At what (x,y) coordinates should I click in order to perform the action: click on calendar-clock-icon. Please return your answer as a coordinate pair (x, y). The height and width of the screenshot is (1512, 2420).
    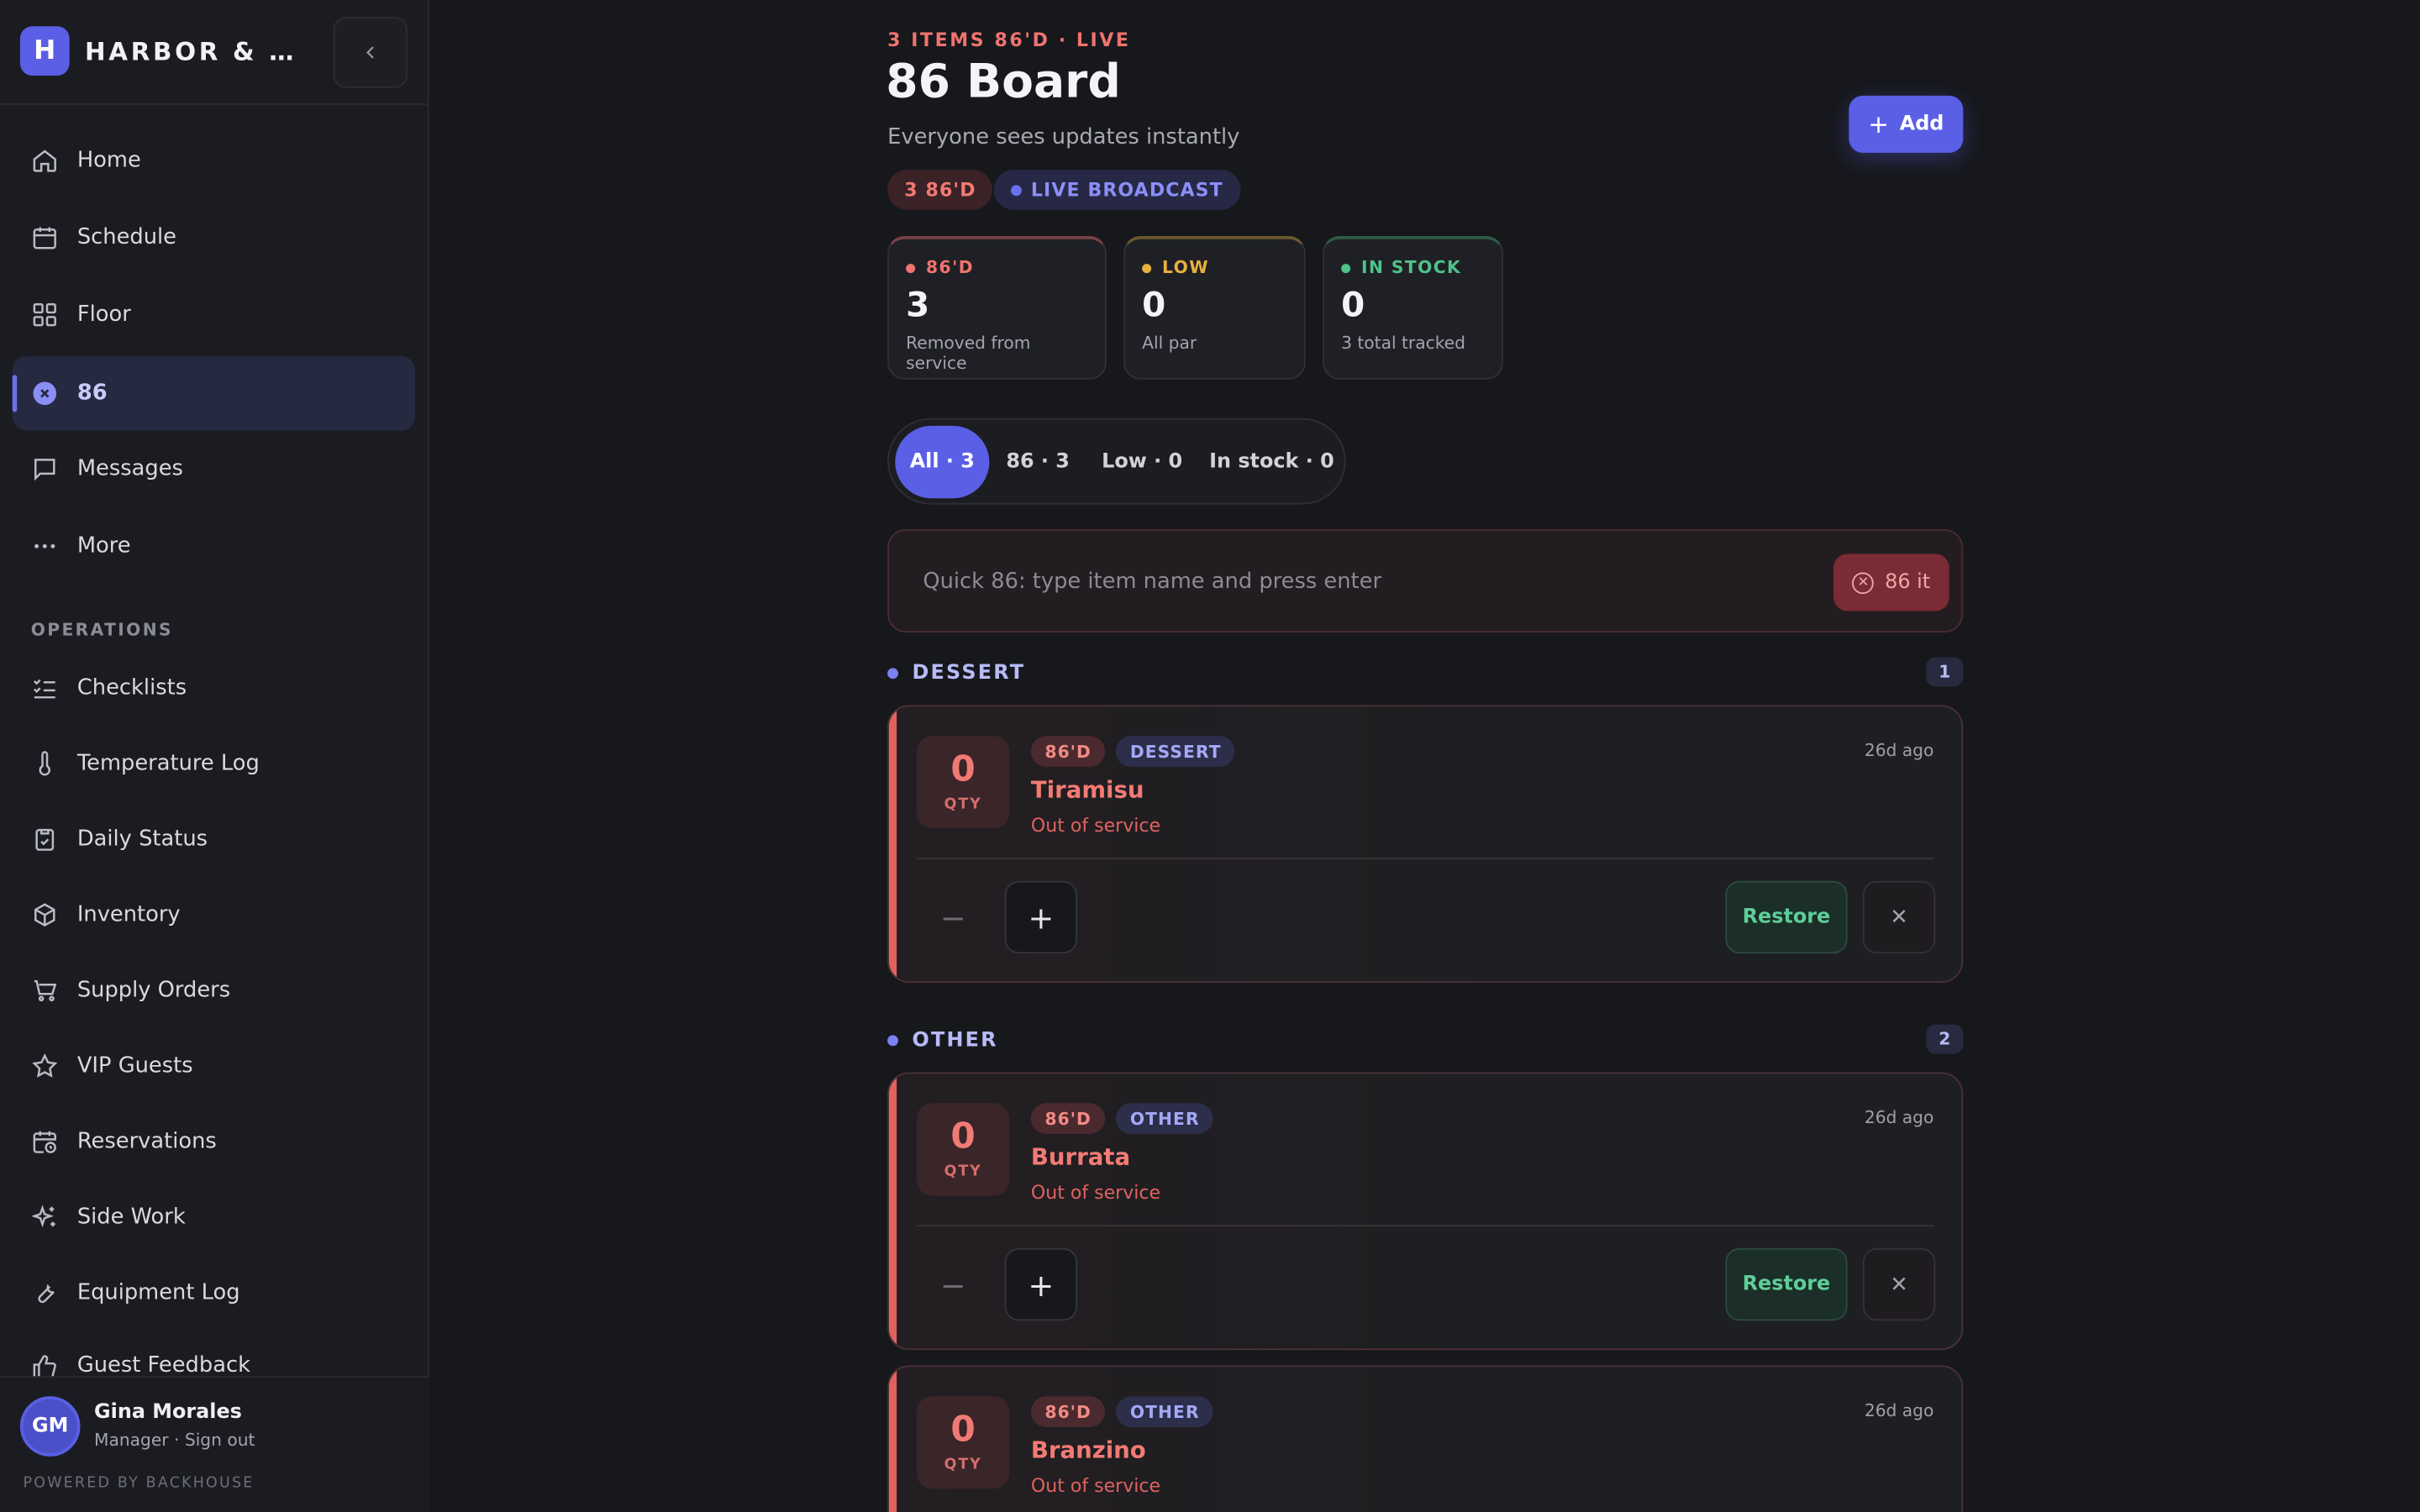
    Looking at the image, I should click on (45, 1142).